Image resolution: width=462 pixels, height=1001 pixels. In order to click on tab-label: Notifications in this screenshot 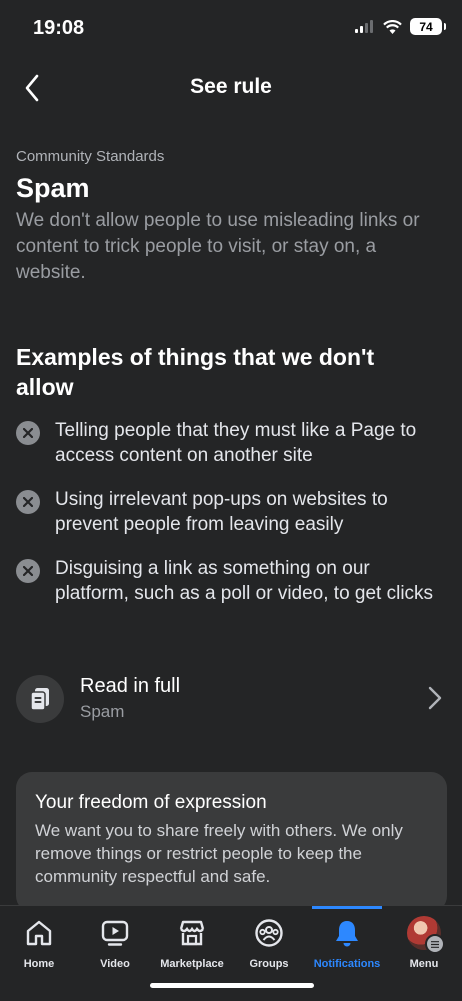, I will do `click(347, 964)`.